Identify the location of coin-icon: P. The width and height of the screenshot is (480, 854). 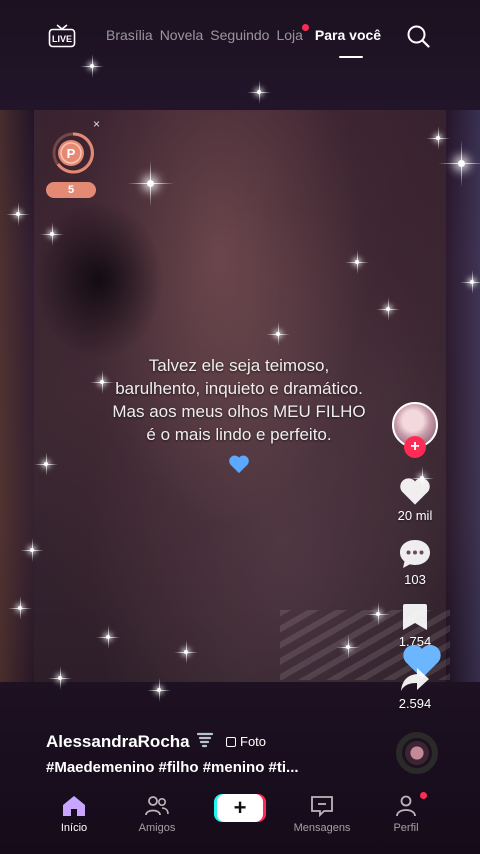
(73, 153).